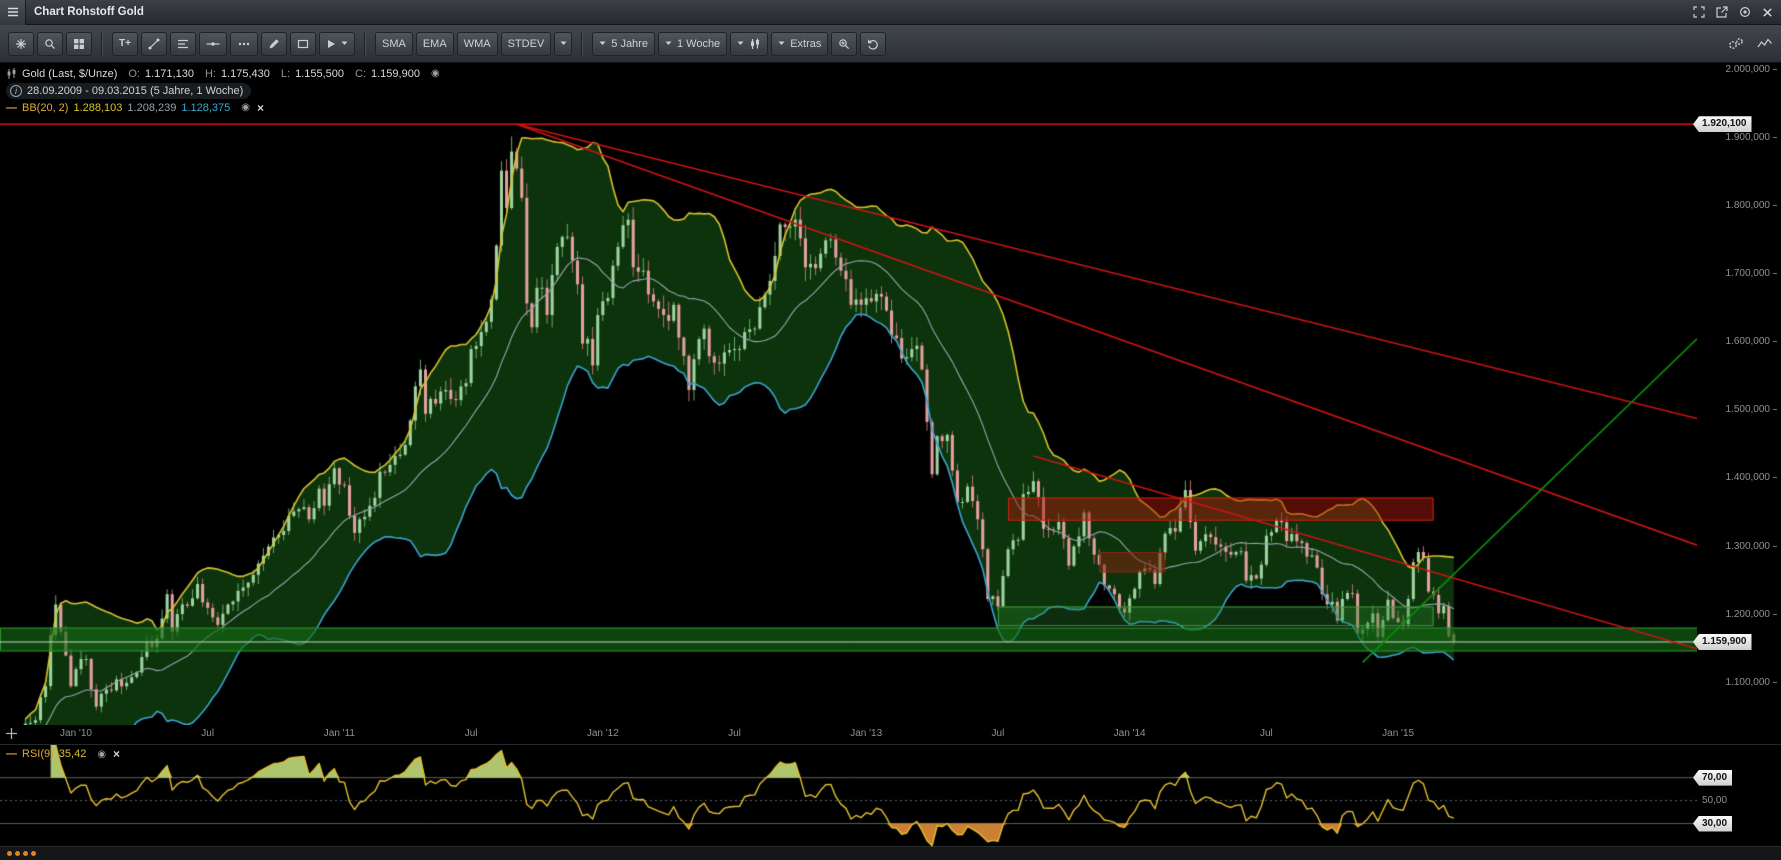 The image size is (1781, 860). I want to click on rsi-tag-low: 30,00, so click(1713, 823).